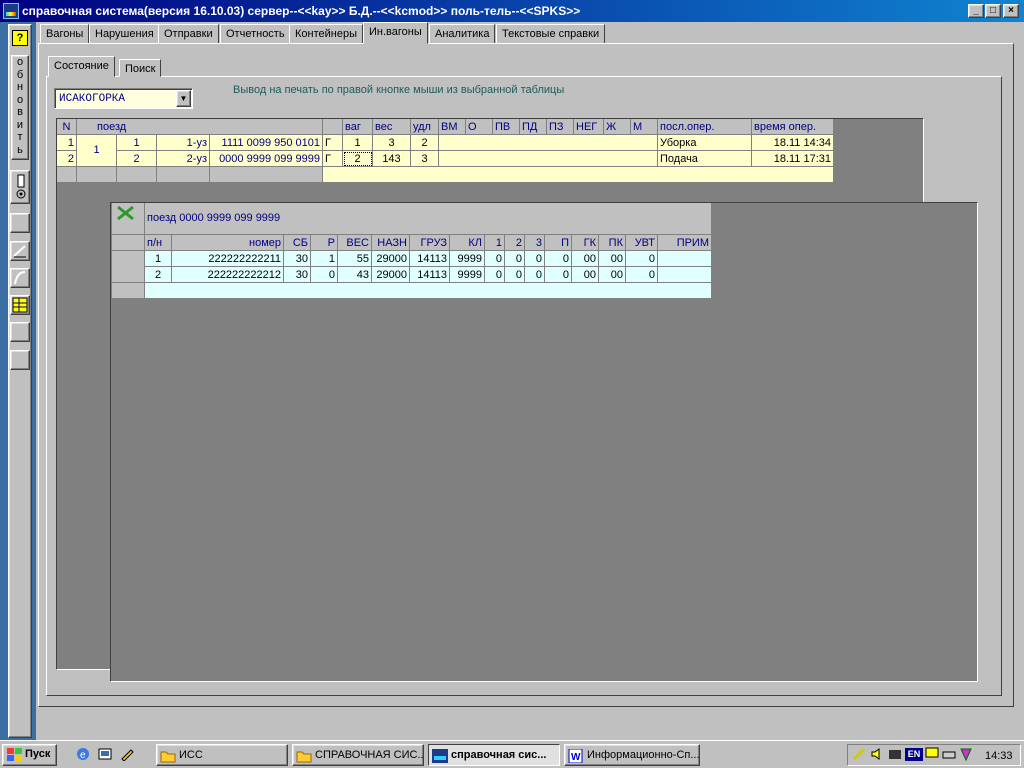  What do you see at coordinates (140, 68) in the screenshot?
I see `tab-poisk: Поиск` at bounding box center [140, 68].